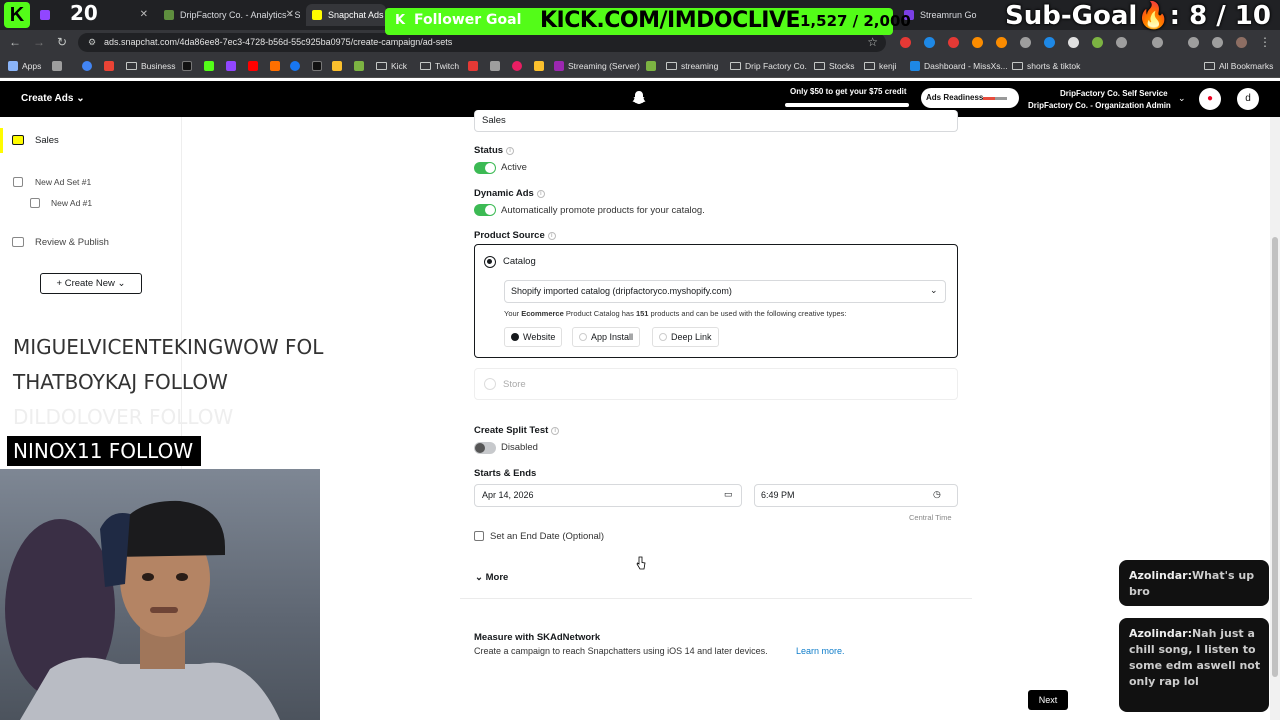  What do you see at coordinates (84, 14) in the screenshot?
I see `tab-counter: 20` at bounding box center [84, 14].